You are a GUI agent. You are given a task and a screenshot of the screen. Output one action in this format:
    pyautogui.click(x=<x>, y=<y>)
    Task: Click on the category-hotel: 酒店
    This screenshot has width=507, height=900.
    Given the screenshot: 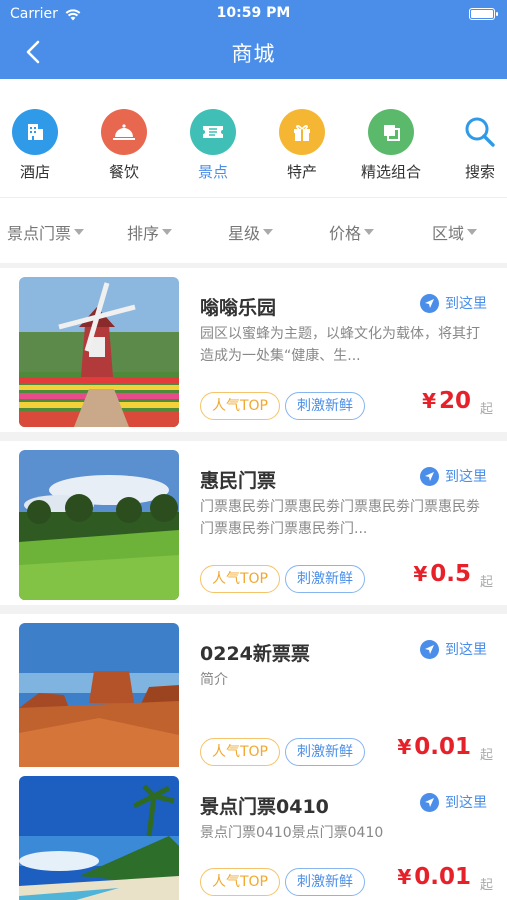 What is the action you would take?
    pyautogui.click(x=40, y=145)
    